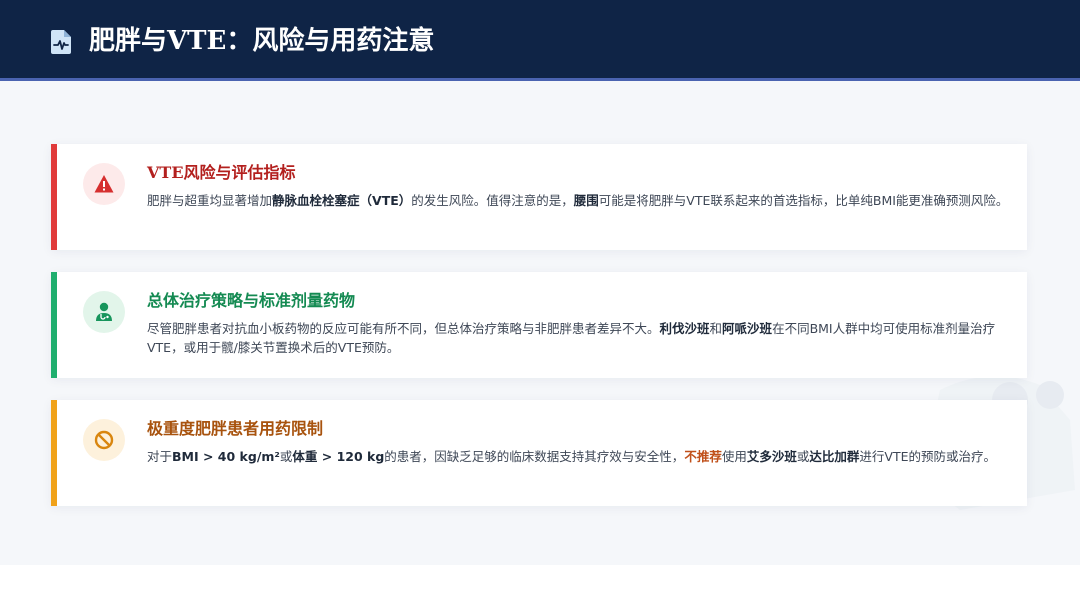 The image size is (1080, 608). What do you see at coordinates (734, 456) in the screenshot?
I see `body-text-segment: 使用` at bounding box center [734, 456].